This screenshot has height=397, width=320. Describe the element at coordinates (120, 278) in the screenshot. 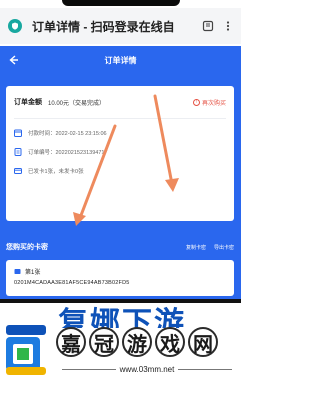

I see `card-code-item: 第1张 0201M4CADAA3E81AF5CE94AB73B02FD5` at that location.